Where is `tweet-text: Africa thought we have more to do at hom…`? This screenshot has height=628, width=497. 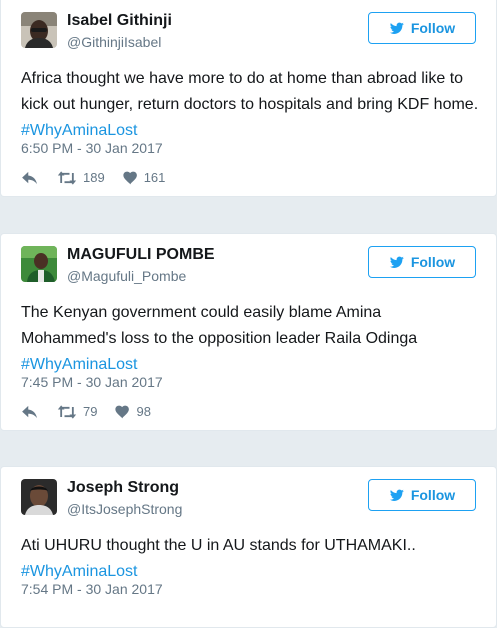
tweet-text: Africa thought we have more to do at hom… is located at coordinates (252, 105).